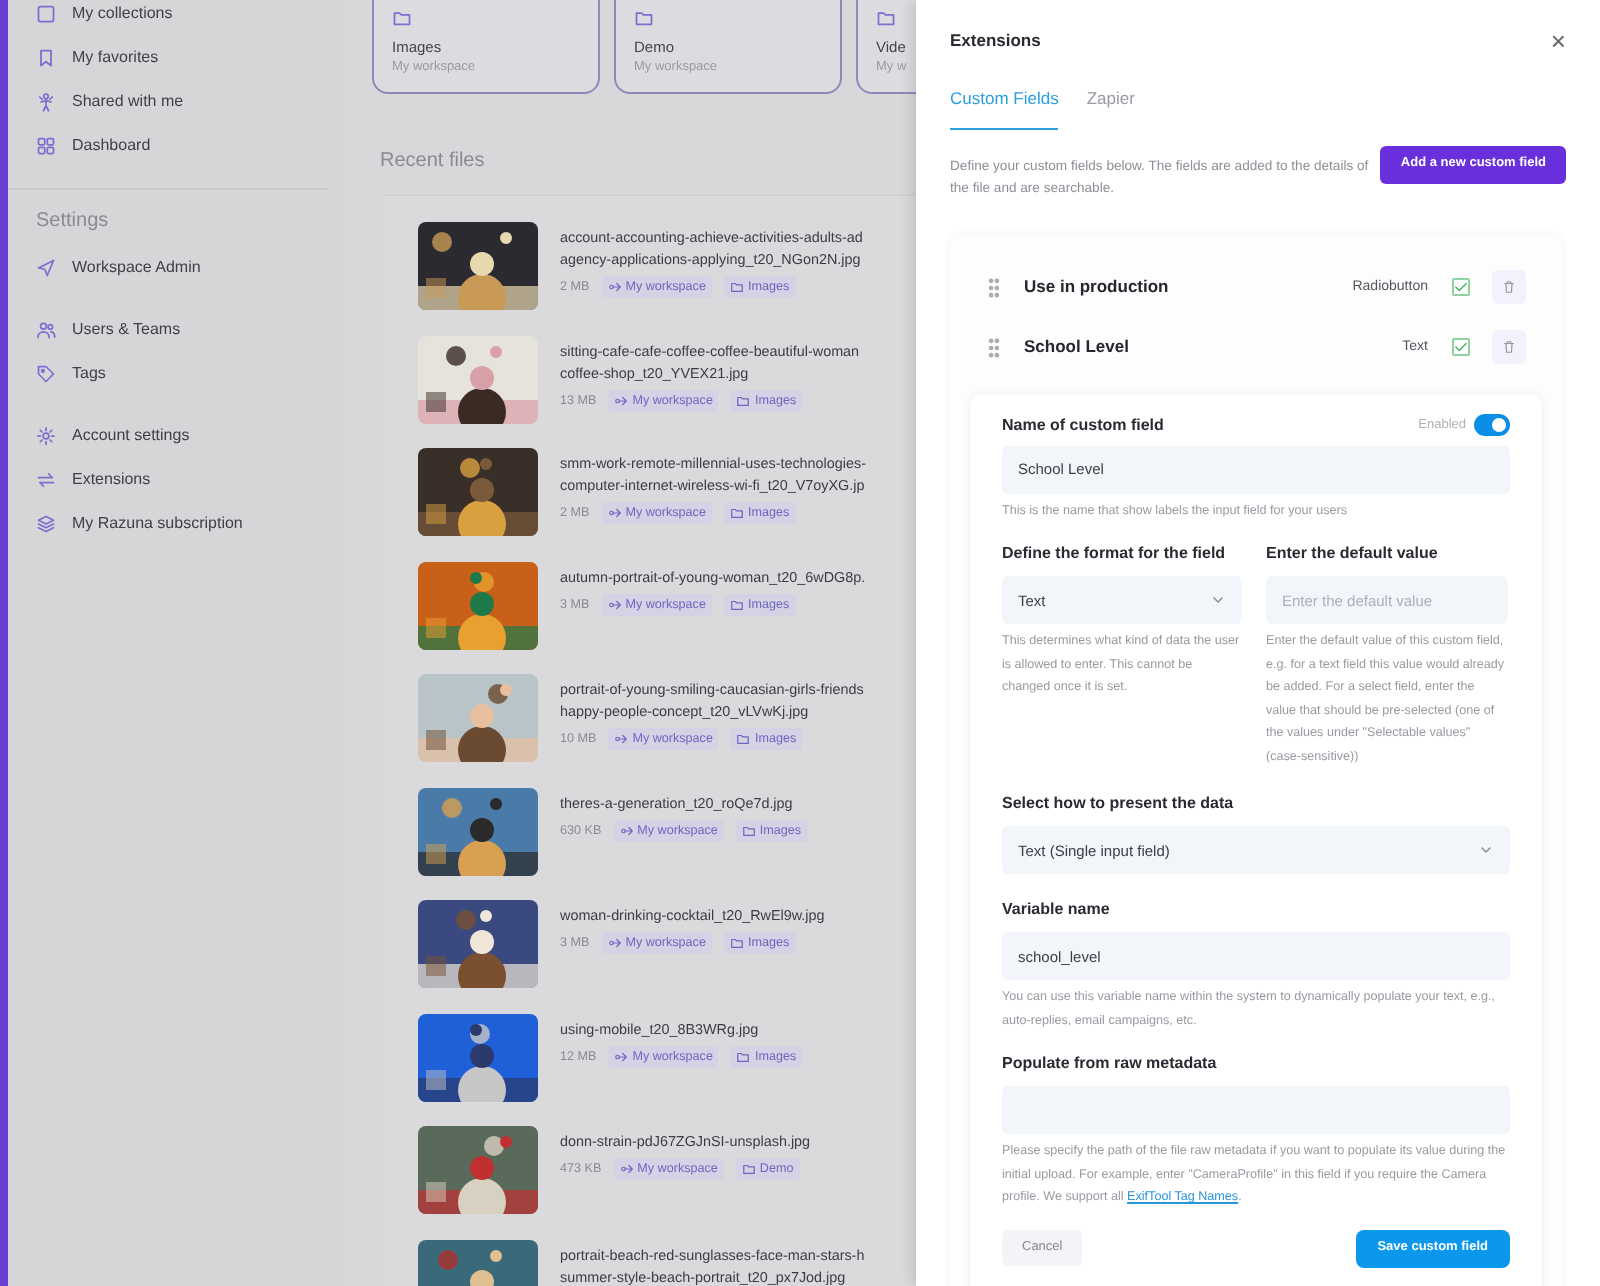  I want to click on field-name: School Level, so click(1077, 347).